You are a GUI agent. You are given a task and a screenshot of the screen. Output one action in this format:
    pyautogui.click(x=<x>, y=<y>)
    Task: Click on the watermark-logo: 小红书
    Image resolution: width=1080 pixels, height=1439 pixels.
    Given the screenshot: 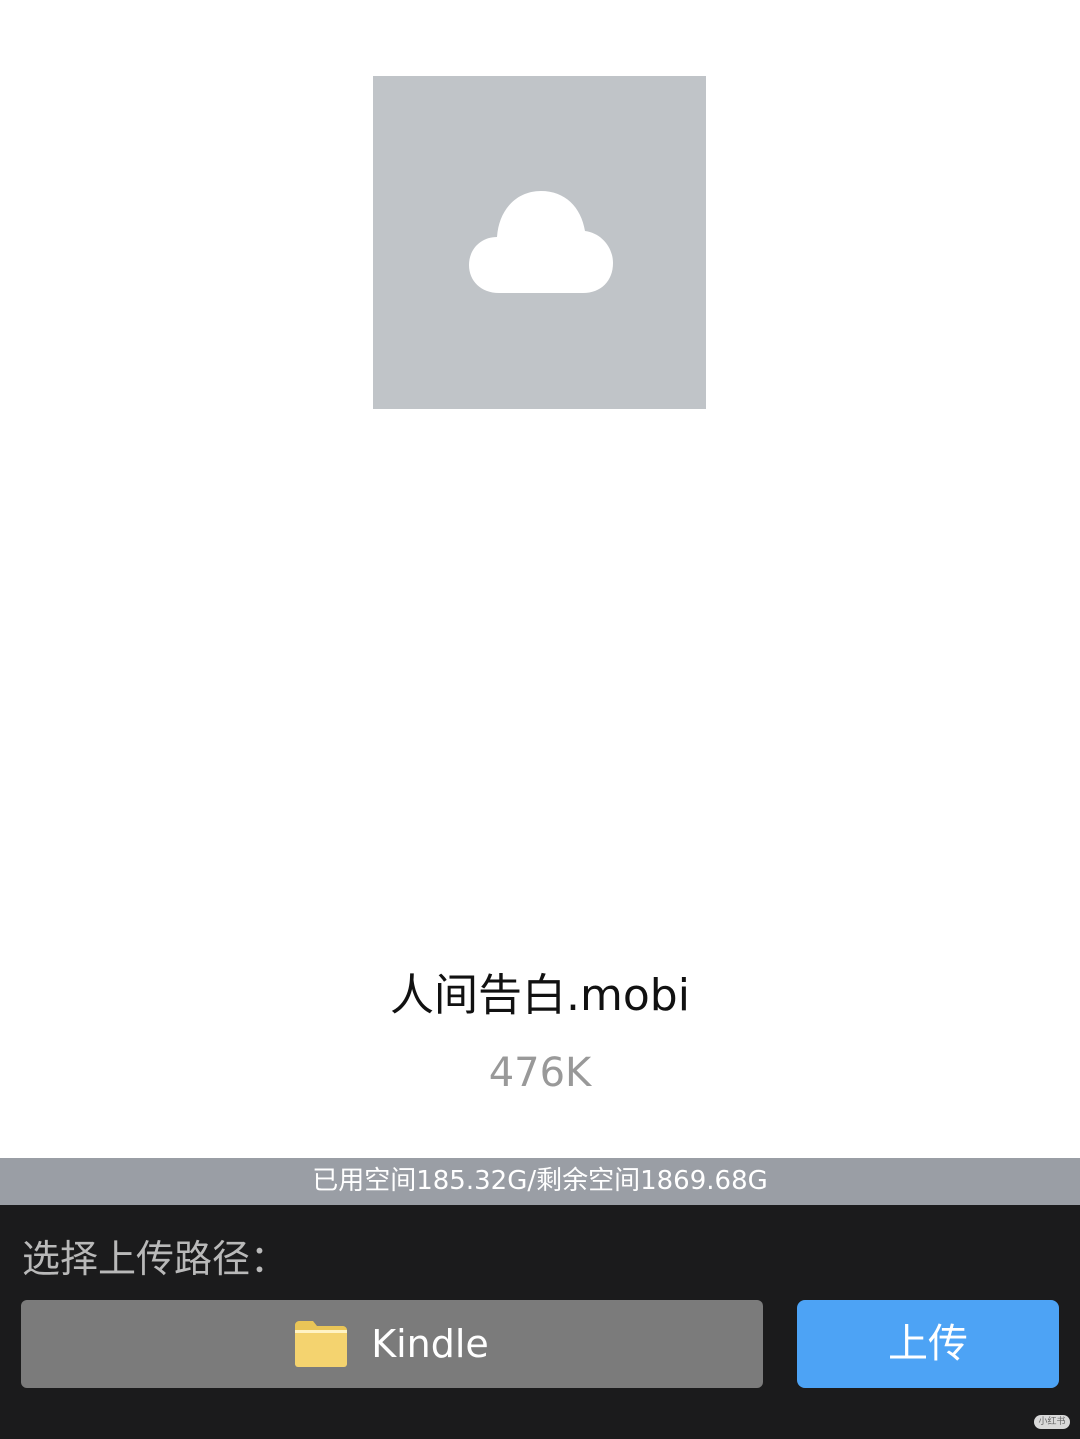 What is the action you would take?
    pyautogui.click(x=1052, y=1422)
    